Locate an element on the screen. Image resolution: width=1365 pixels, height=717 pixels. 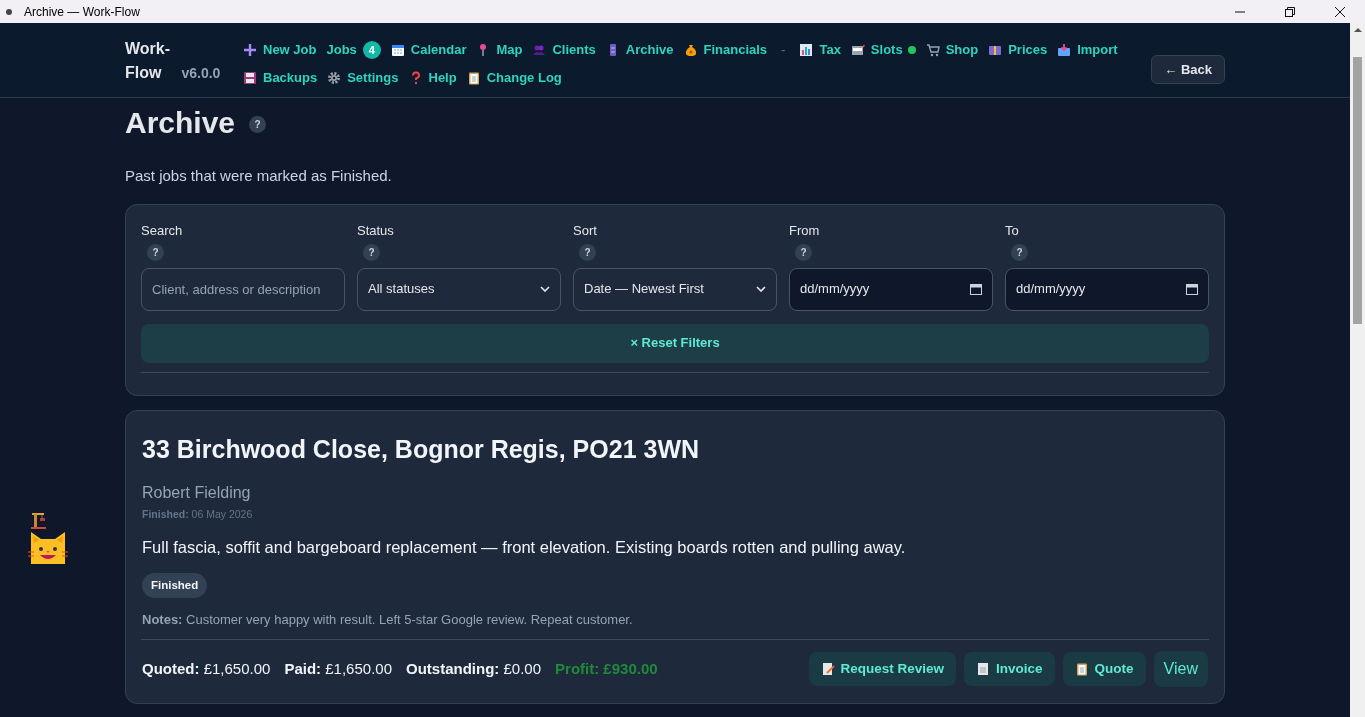
nav-link: Help is located at coordinates (442, 78).